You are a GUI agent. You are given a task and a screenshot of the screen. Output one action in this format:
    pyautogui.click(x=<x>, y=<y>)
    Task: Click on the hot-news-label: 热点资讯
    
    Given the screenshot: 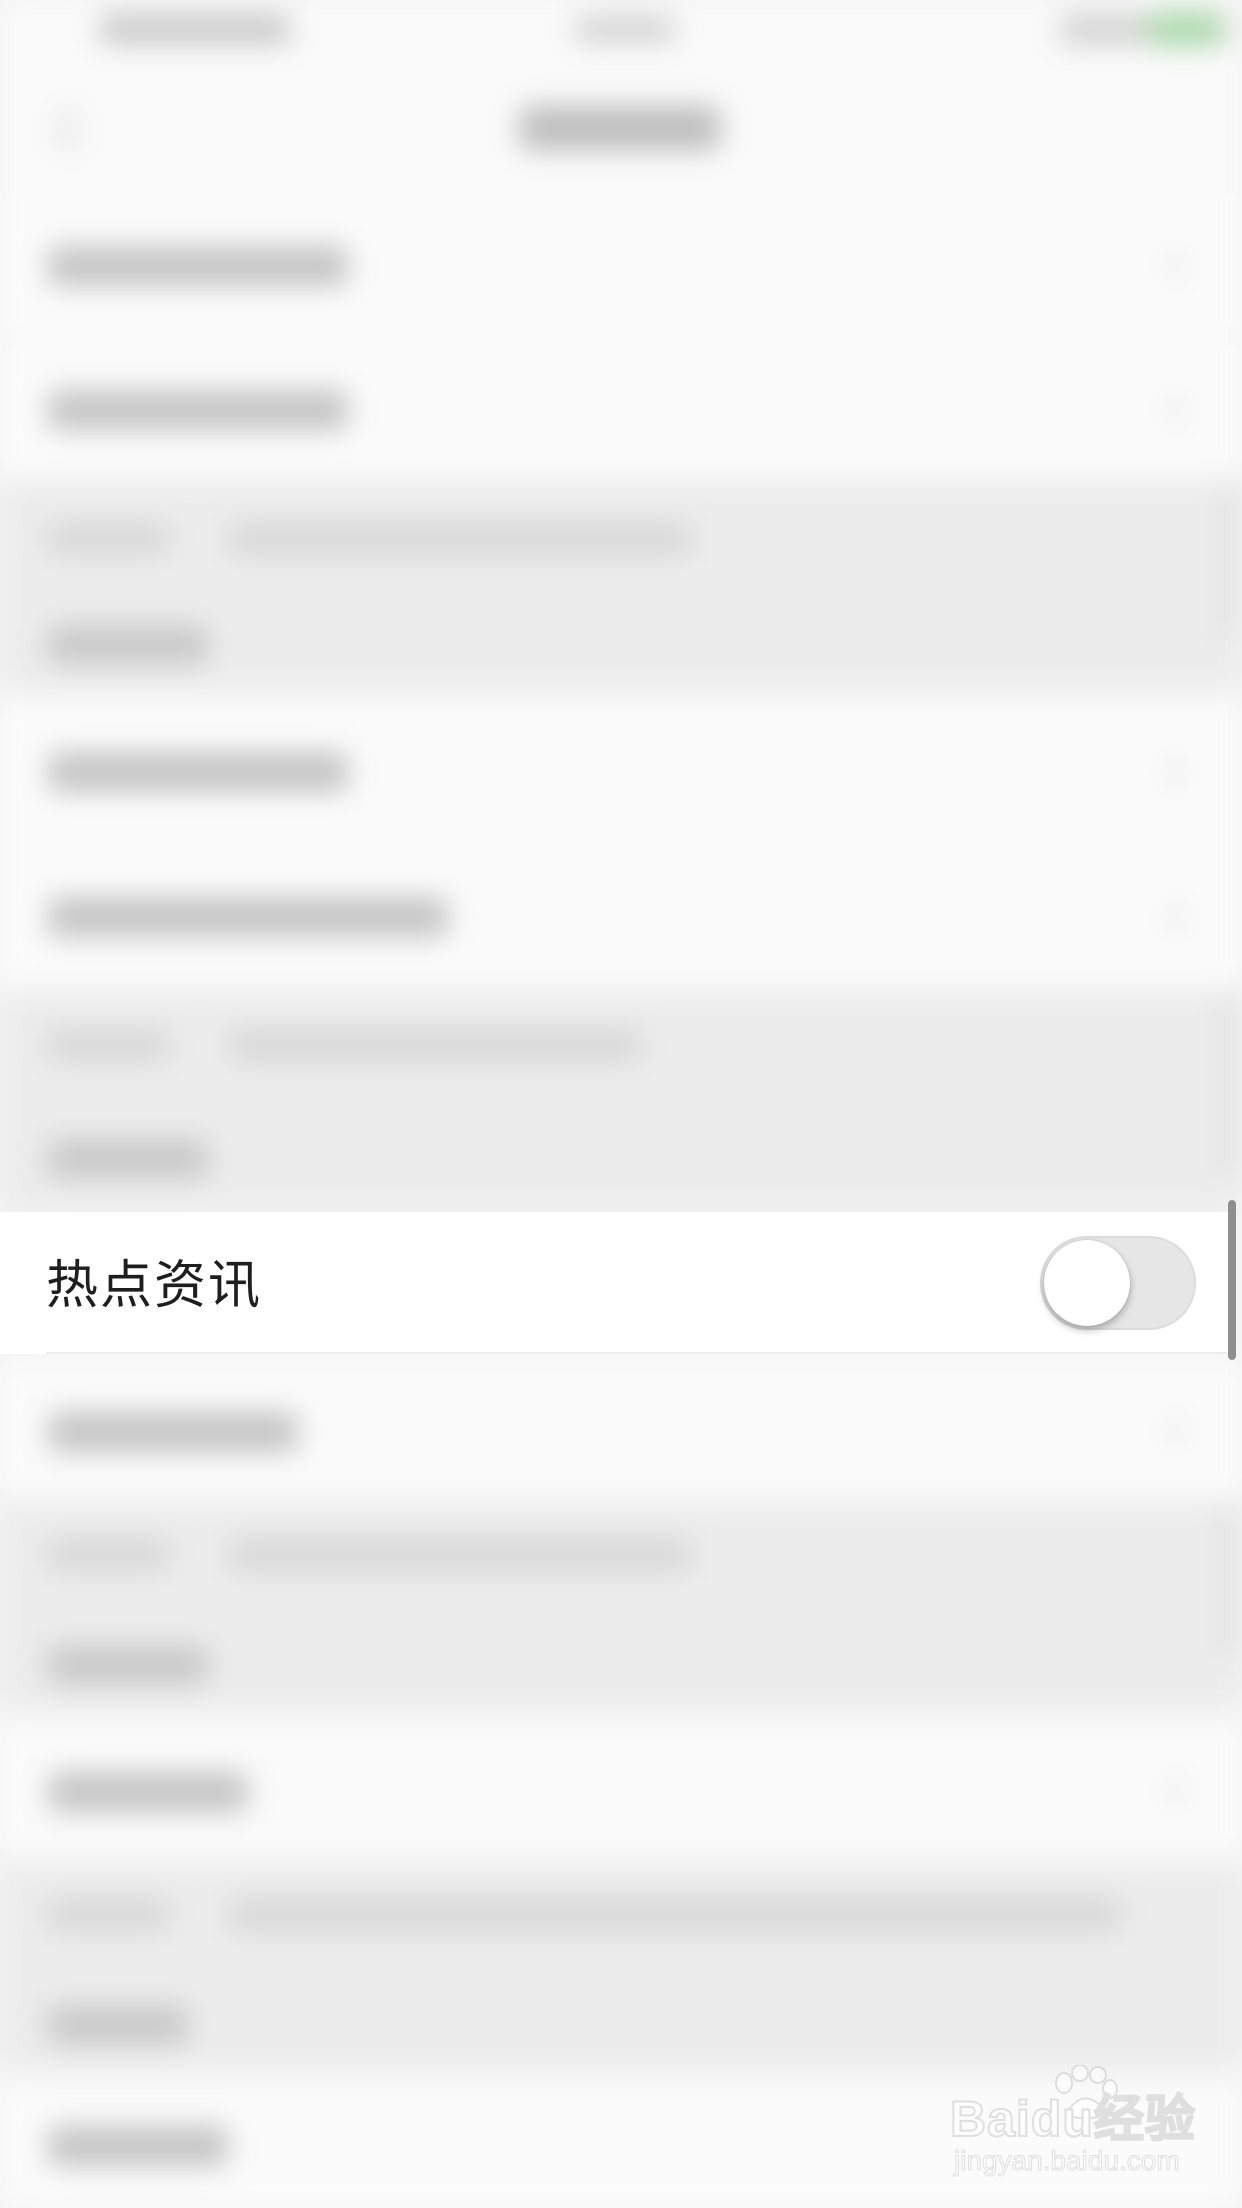 What is the action you would take?
    pyautogui.click(x=154, y=1286)
    